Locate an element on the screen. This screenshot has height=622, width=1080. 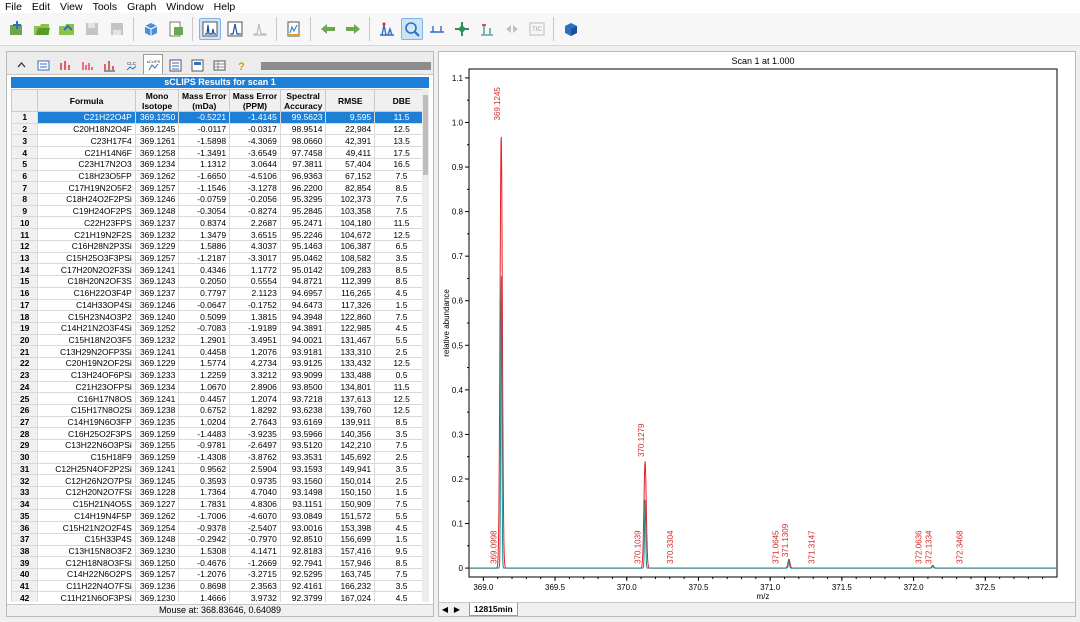
menu-window: Window is located at coordinates (184, 7).